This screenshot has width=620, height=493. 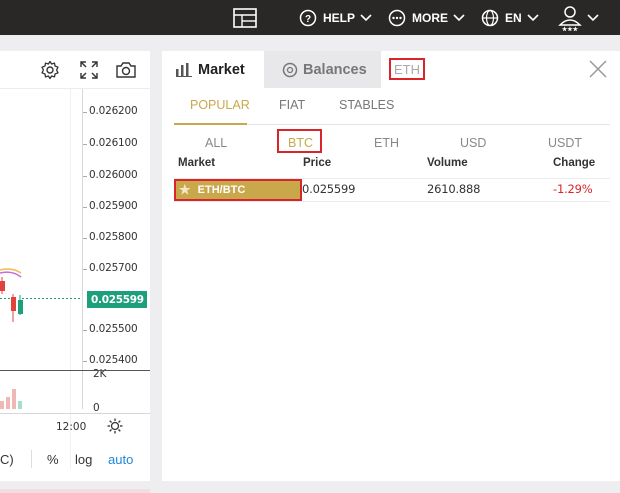 I want to click on quote-tab-usd: USD, so click(x=473, y=143).